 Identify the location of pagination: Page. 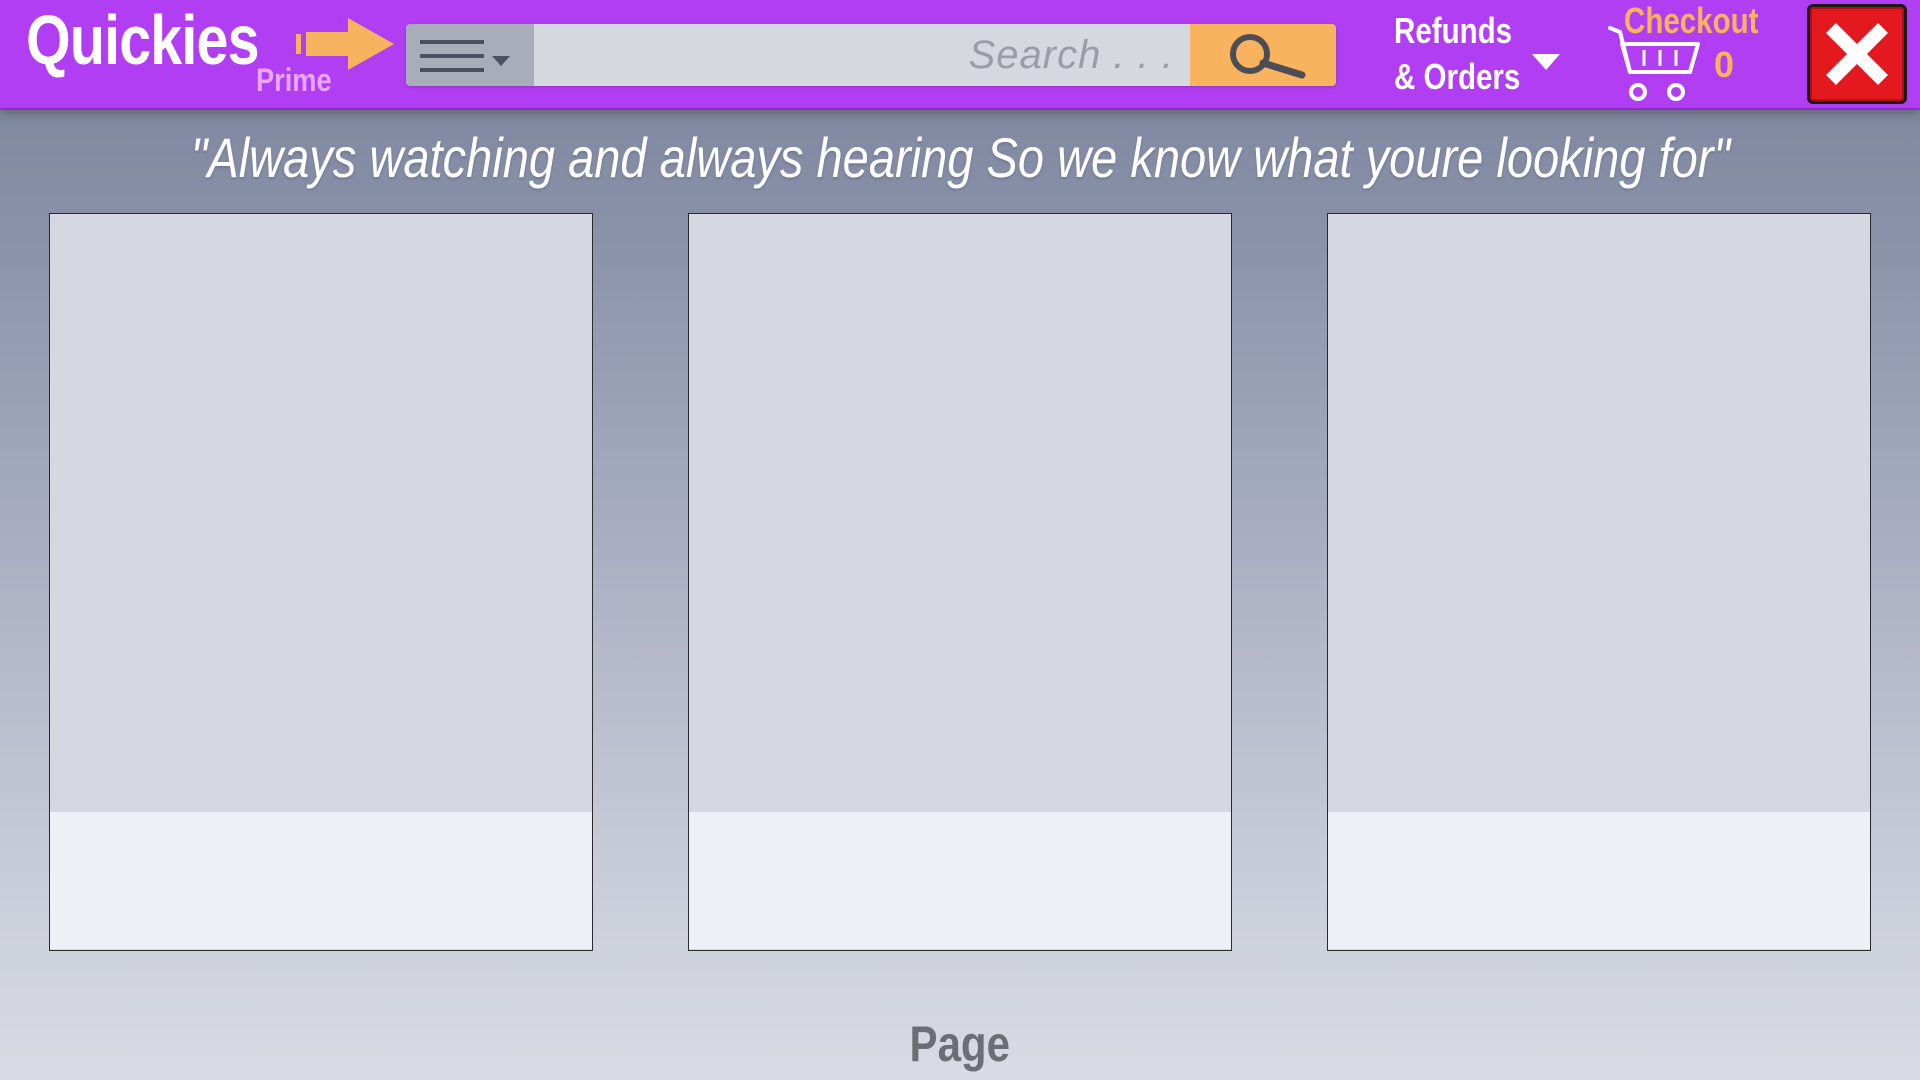
(960, 1044).